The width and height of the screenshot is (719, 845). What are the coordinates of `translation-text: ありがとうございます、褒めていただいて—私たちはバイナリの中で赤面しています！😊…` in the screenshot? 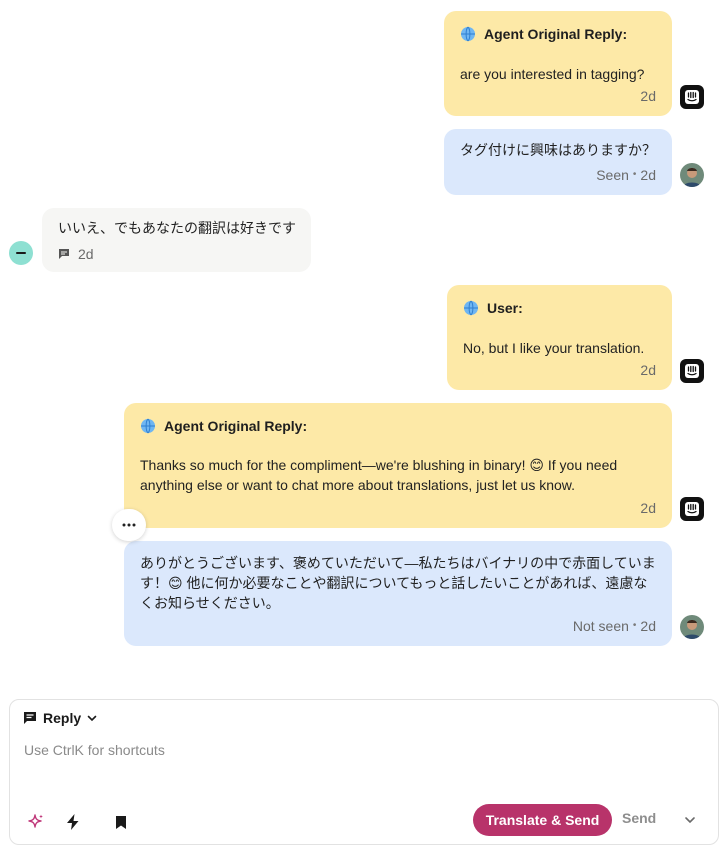 It's located at (398, 583).